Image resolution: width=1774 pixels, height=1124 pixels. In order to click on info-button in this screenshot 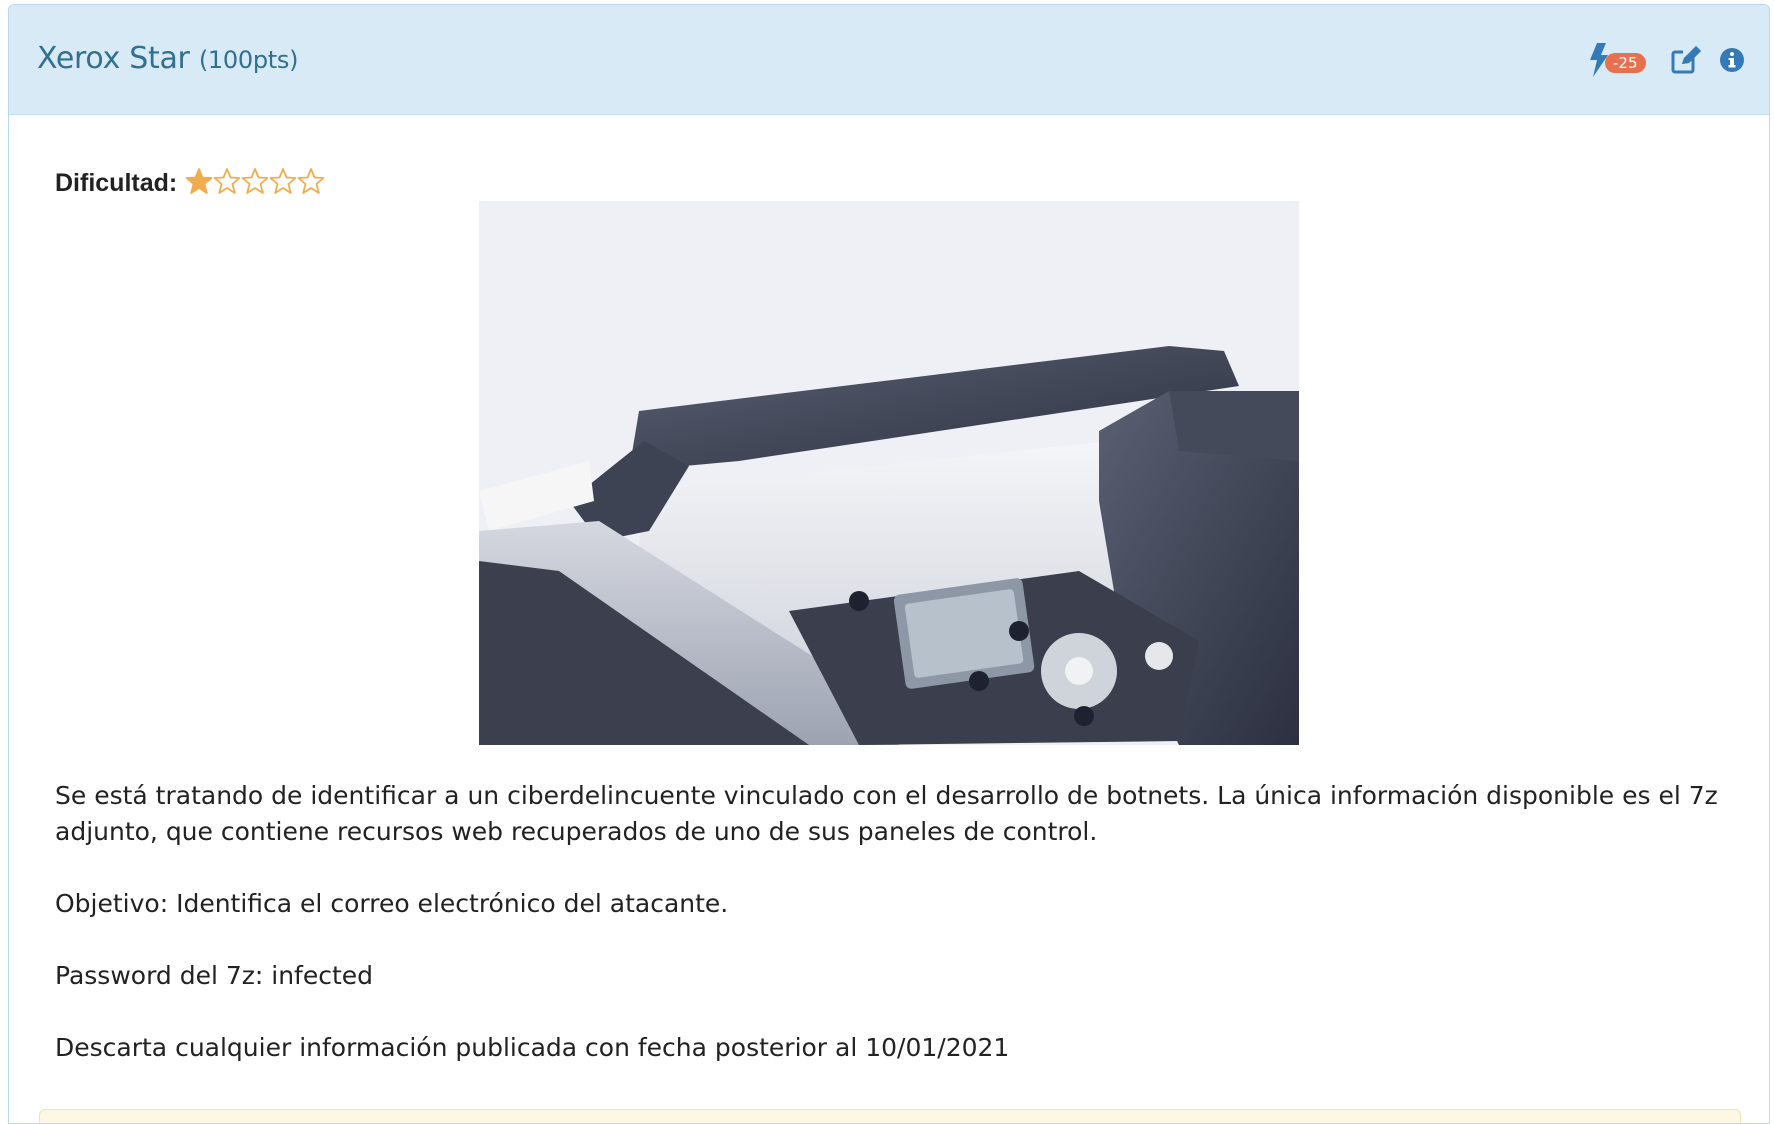, I will do `click(1732, 60)`.